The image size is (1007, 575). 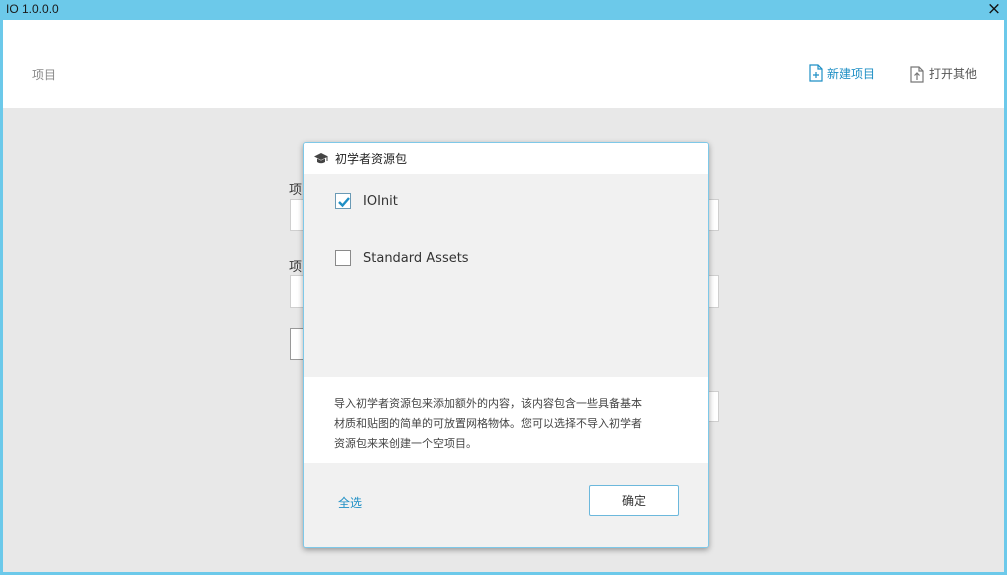 What do you see at coordinates (380, 201) in the screenshot?
I see `package-label: IOInit` at bounding box center [380, 201].